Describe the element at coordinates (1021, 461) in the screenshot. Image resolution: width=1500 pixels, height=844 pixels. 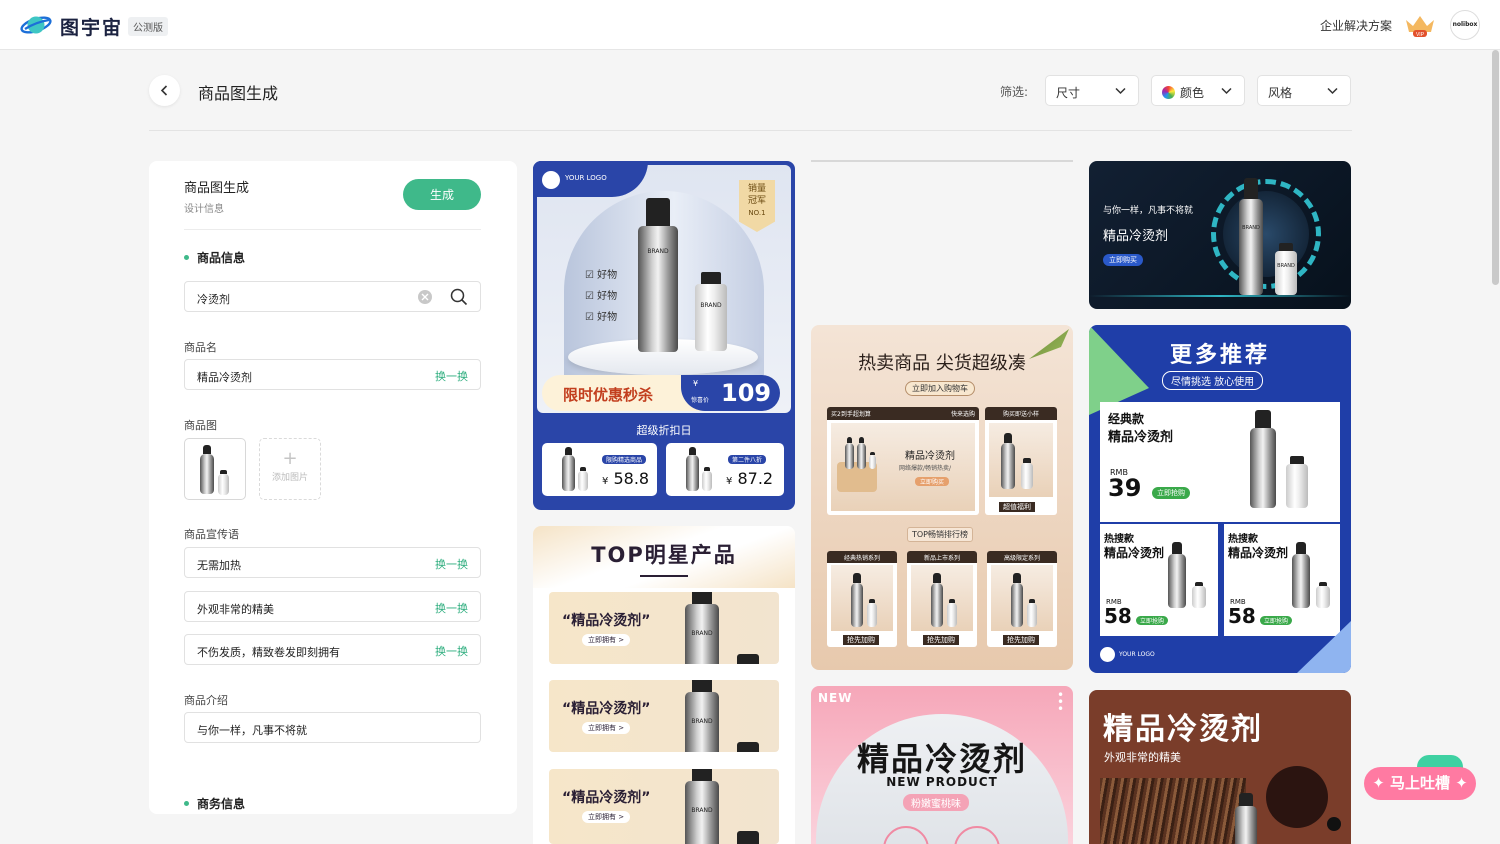
I see `gift-panel: 购买即送小样 超值福利` at that location.